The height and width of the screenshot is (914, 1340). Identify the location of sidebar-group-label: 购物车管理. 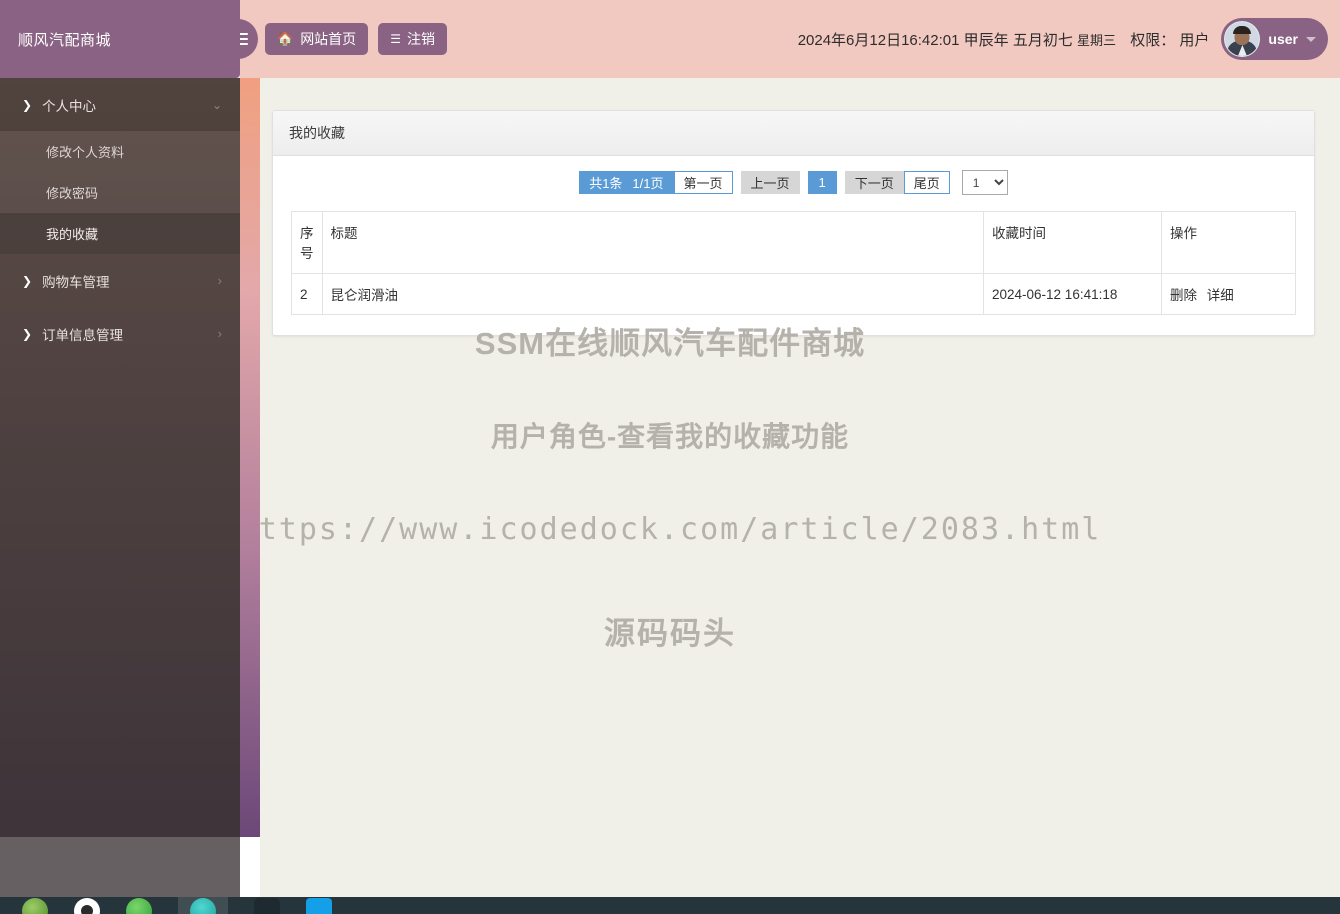
(76, 282).